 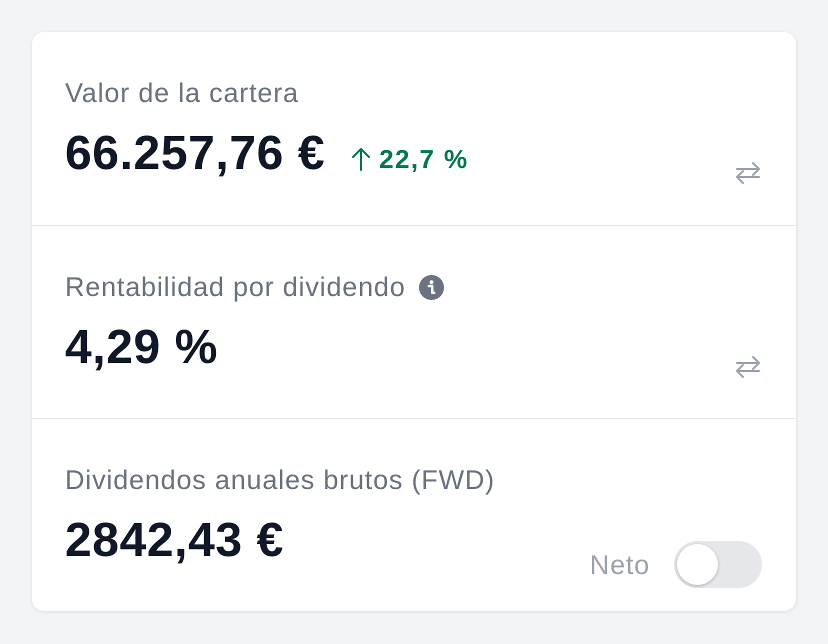 I want to click on toggle-switch, so click(x=718, y=564).